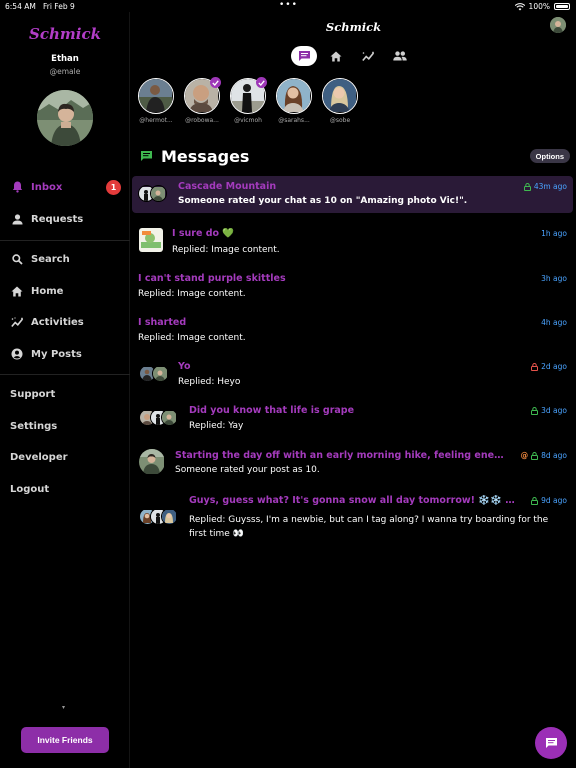 The width and height of the screenshot is (576, 768). What do you see at coordinates (216, 426) in the screenshot?
I see `message-preview: Replied: Yay` at bounding box center [216, 426].